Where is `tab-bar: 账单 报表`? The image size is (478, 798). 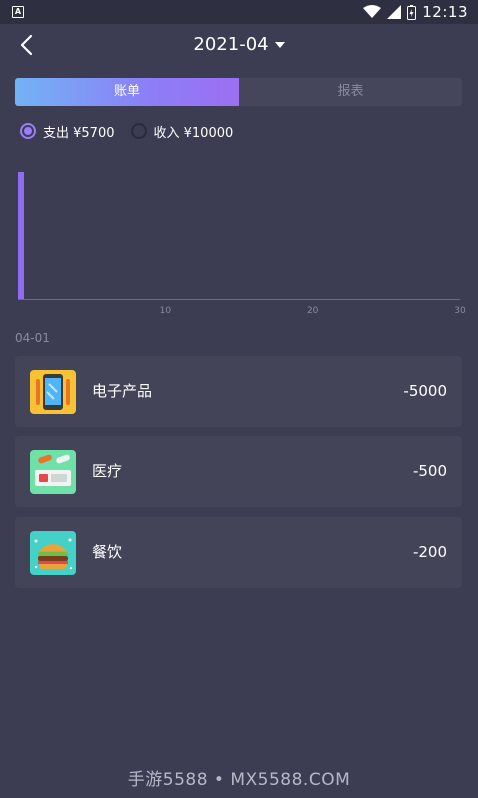 tab-bar: 账单 报表 is located at coordinates (238, 92).